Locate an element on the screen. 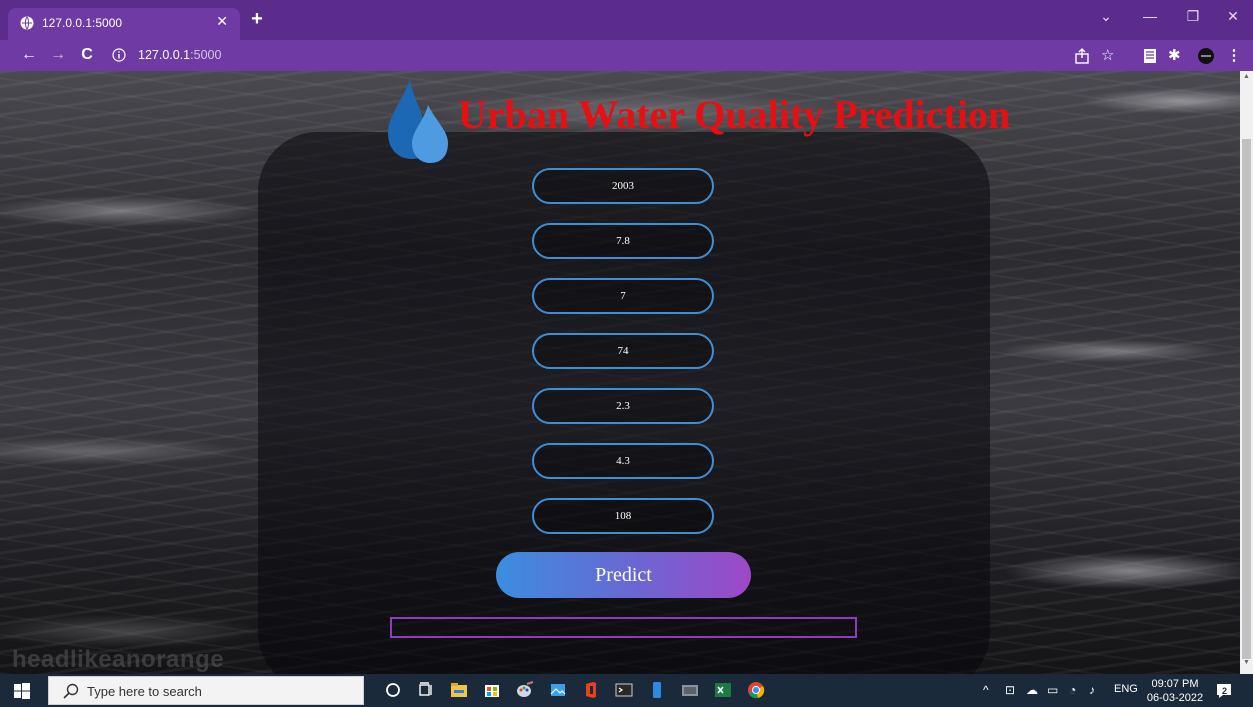  terminal-icon is located at coordinates (624, 690).